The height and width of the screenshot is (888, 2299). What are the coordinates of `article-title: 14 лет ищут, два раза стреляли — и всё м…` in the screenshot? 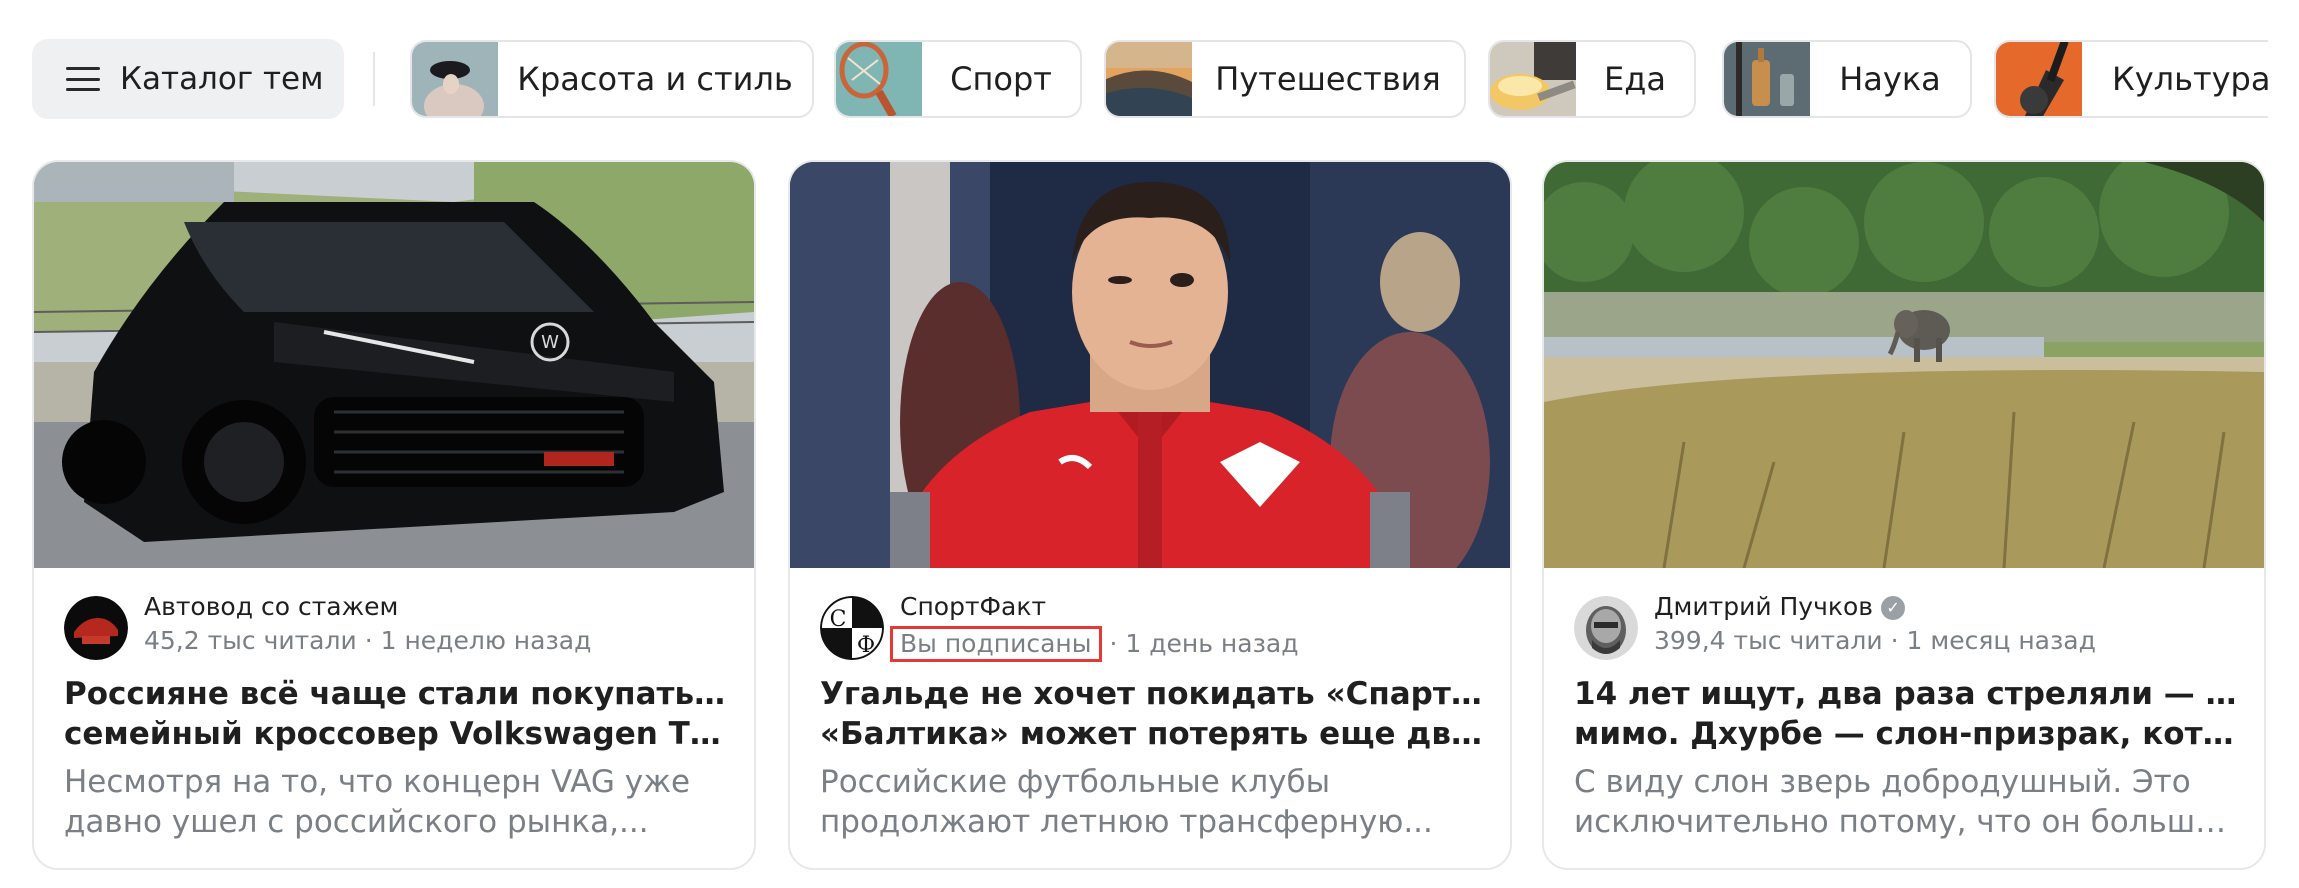 It's located at (1907, 714).